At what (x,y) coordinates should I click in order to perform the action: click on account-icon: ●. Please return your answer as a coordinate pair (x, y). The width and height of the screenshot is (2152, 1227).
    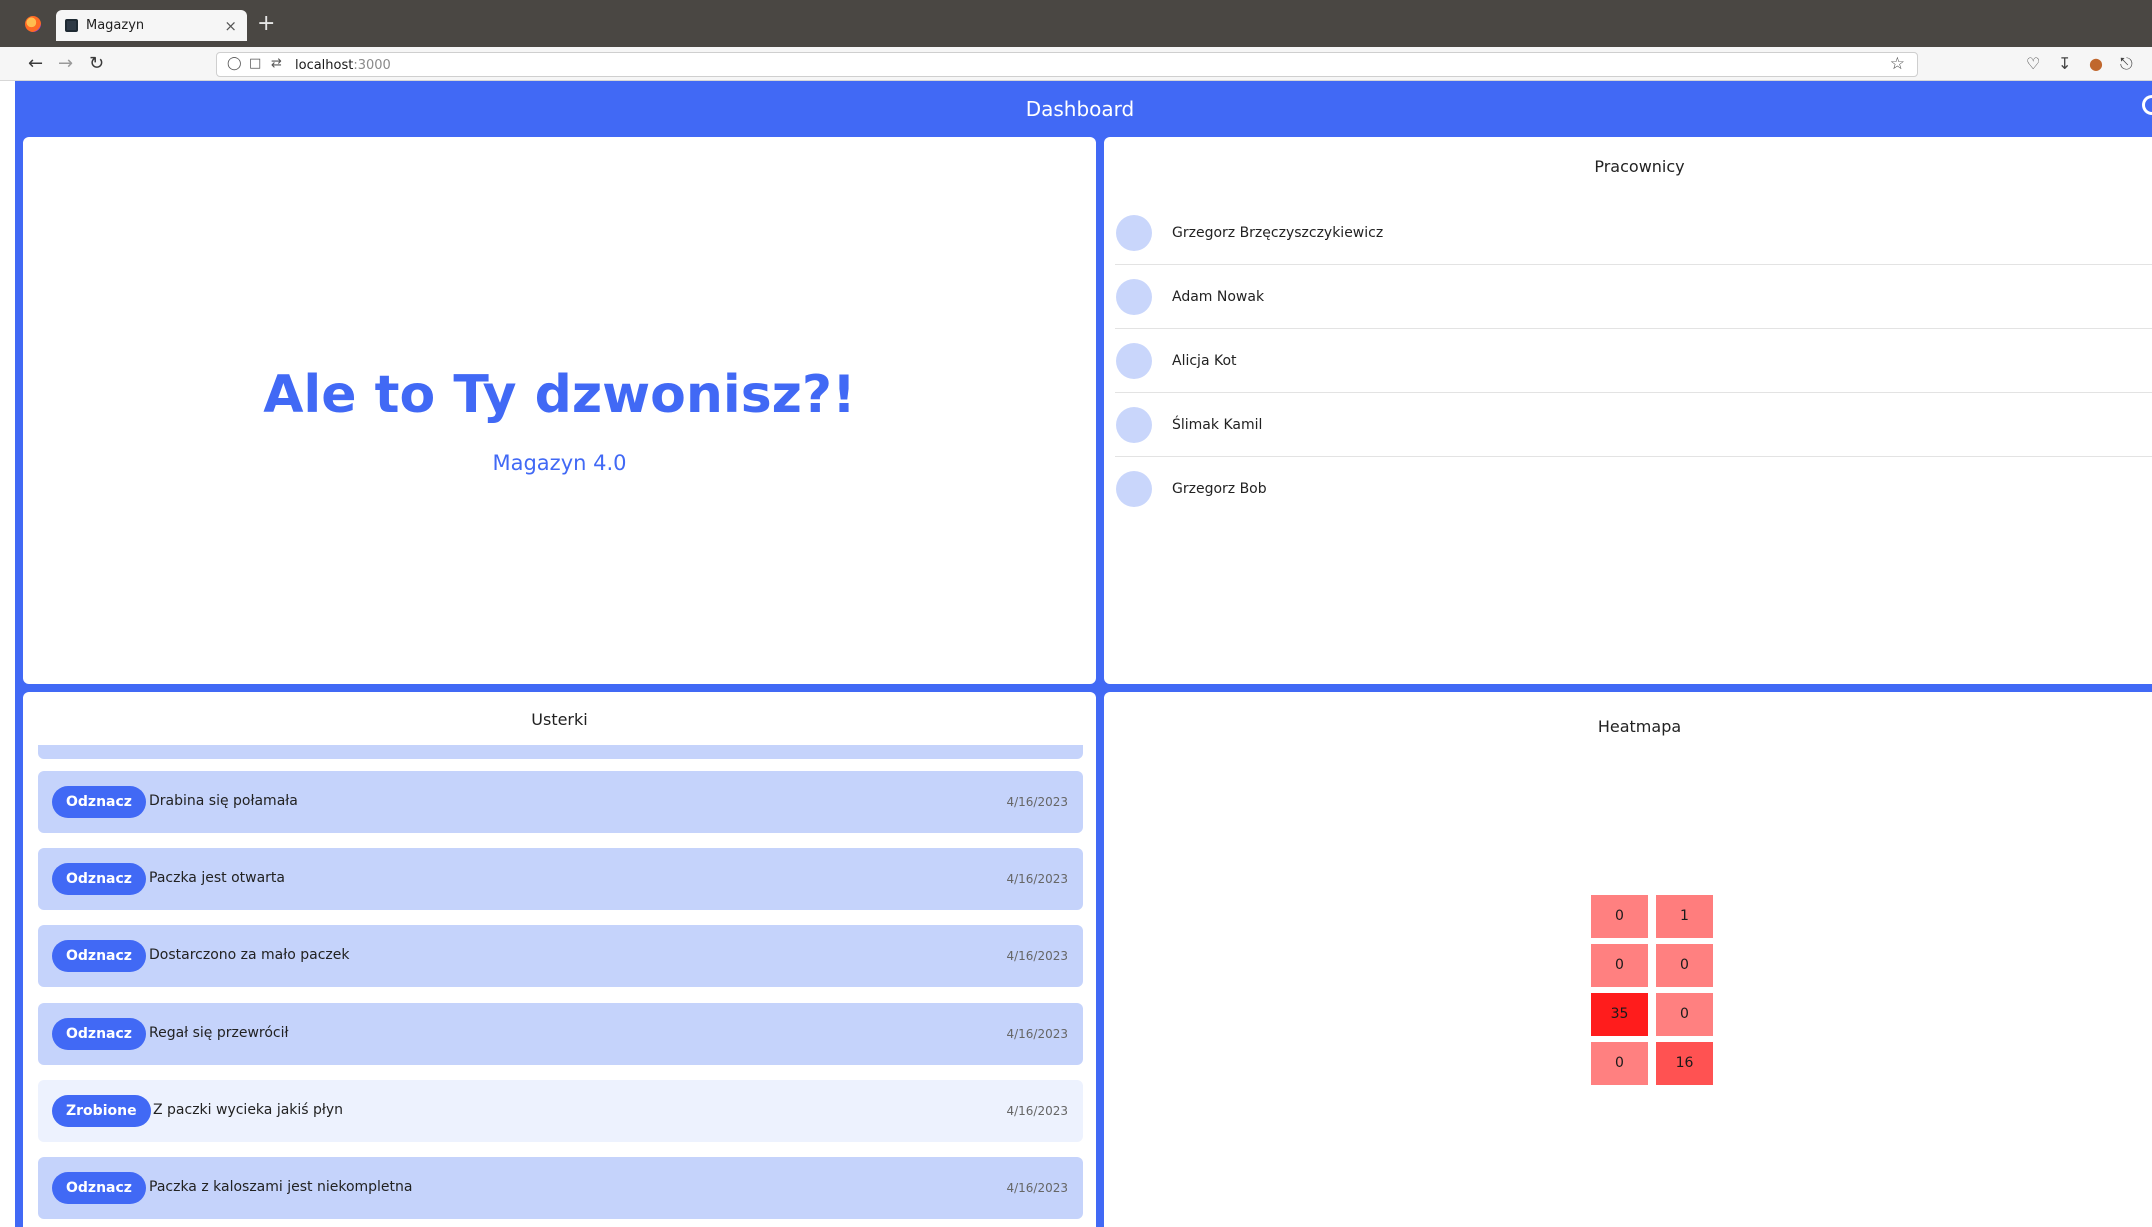
    Looking at the image, I should click on (2096, 63).